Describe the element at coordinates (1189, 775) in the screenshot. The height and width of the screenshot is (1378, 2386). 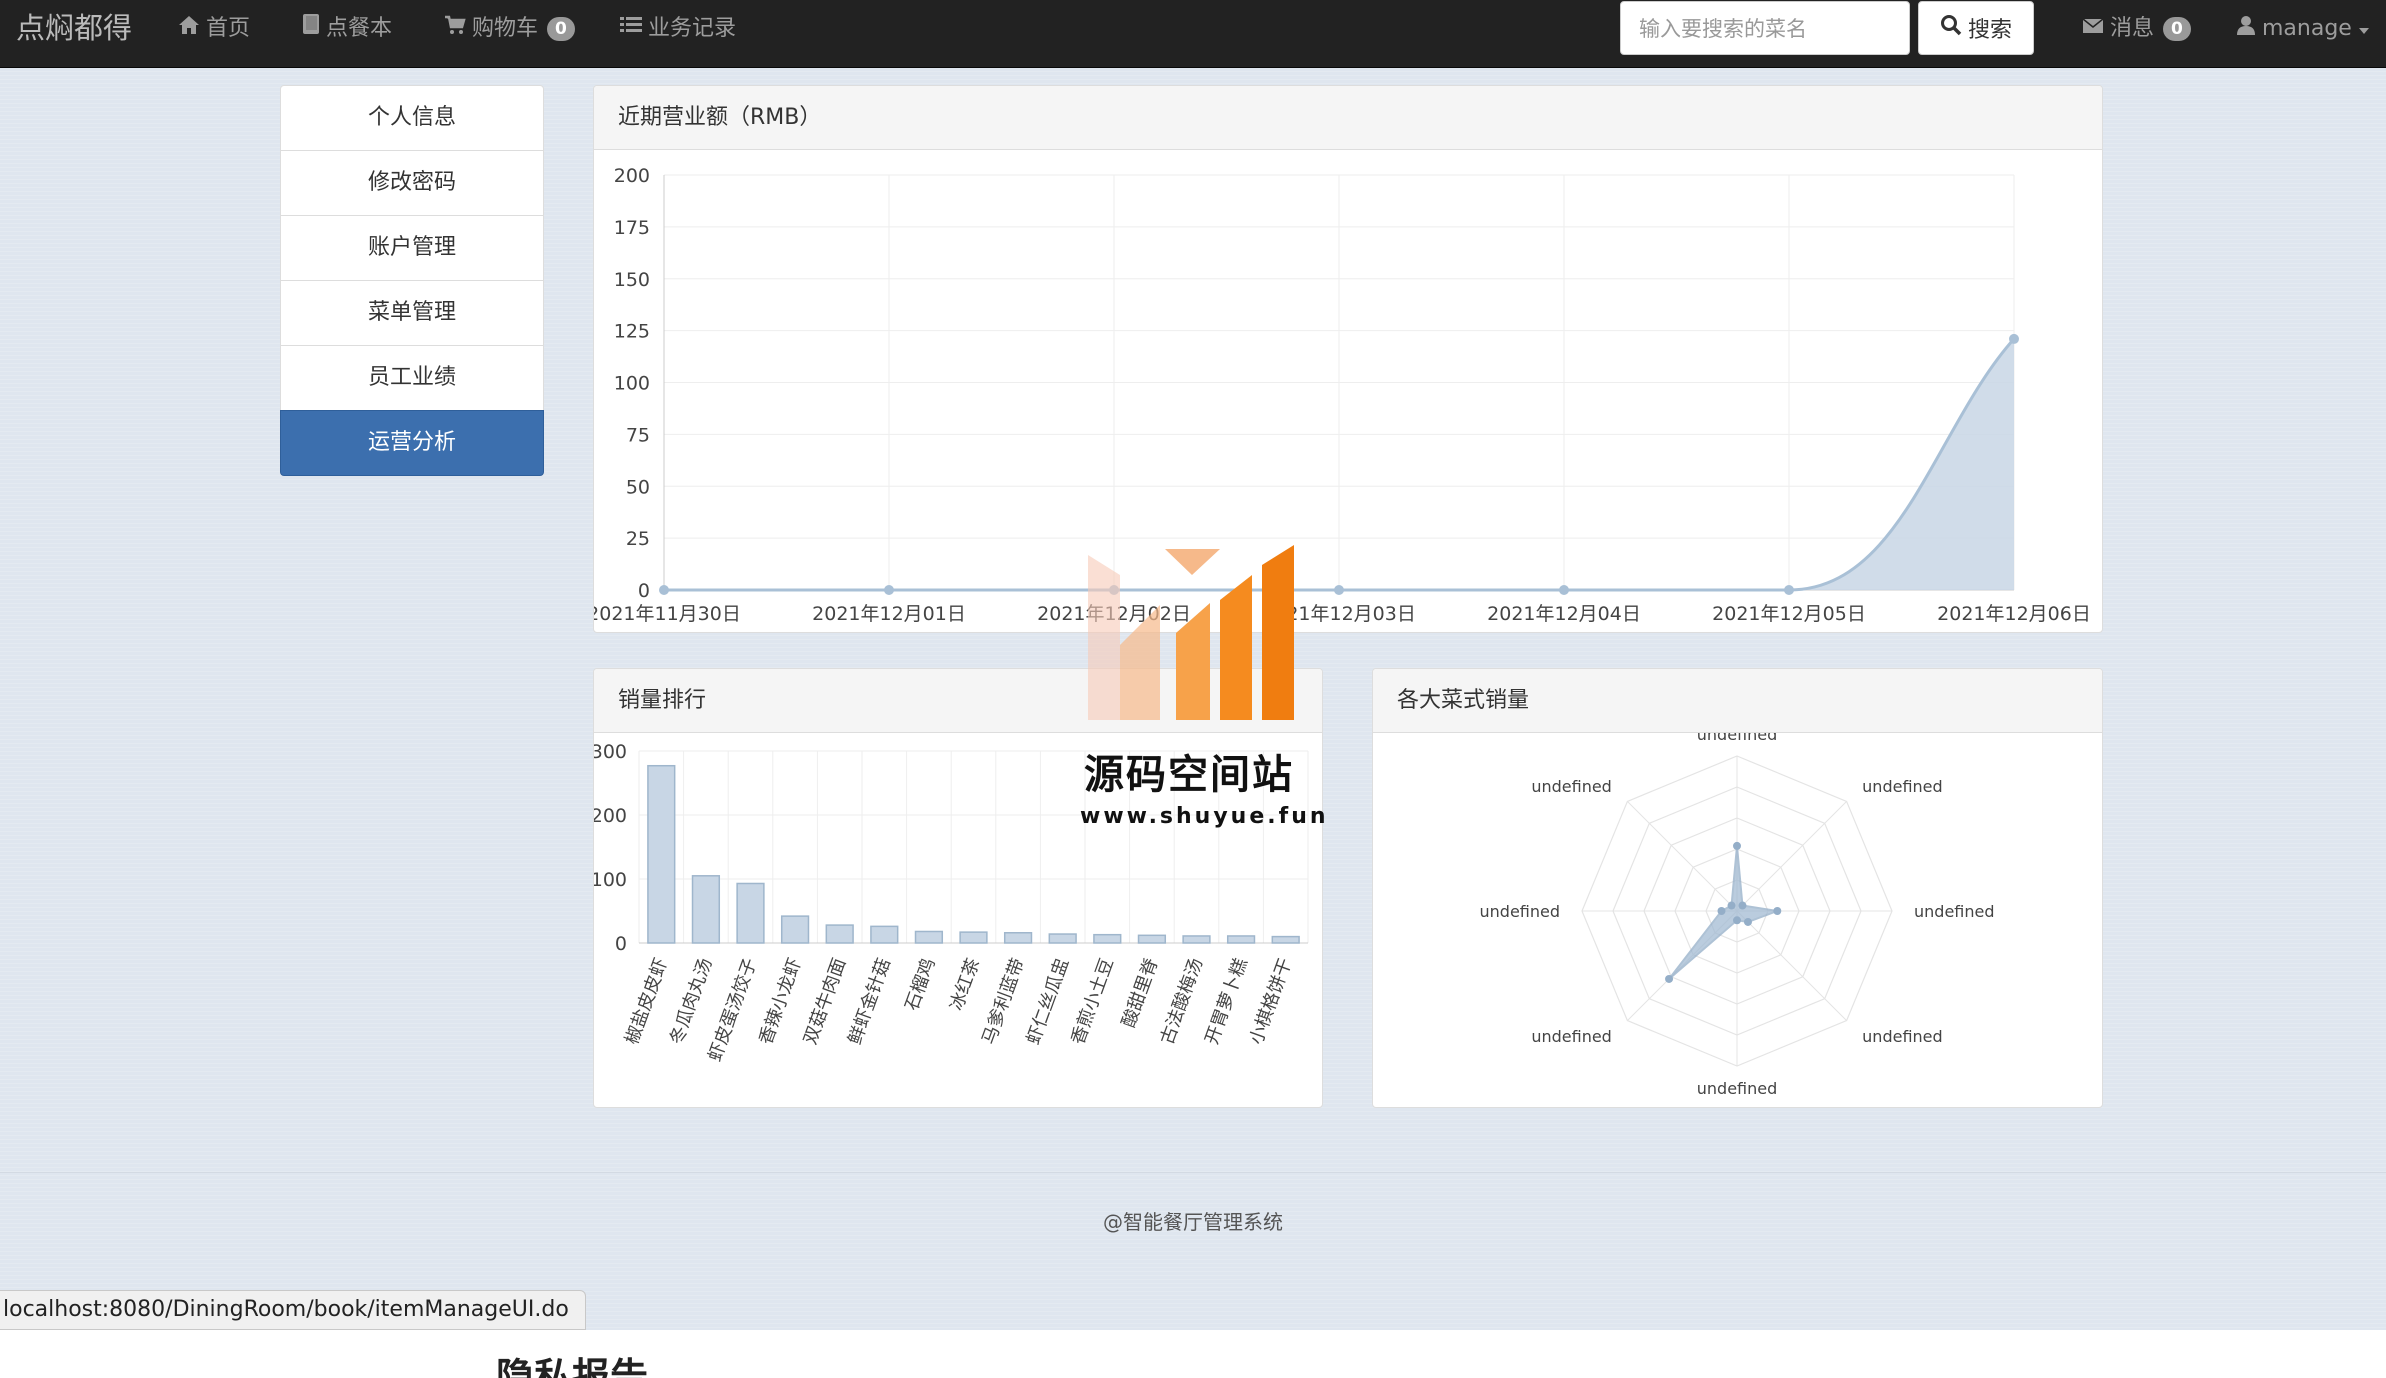
I see `watermark-title: 源码空间站` at that location.